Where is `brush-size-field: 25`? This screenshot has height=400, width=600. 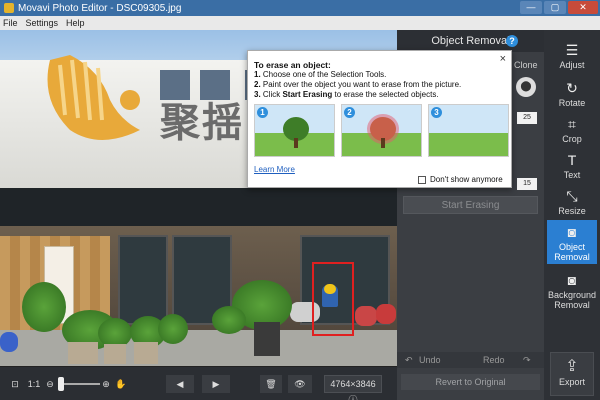
brush-size-field: 25 is located at coordinates (527, 118).